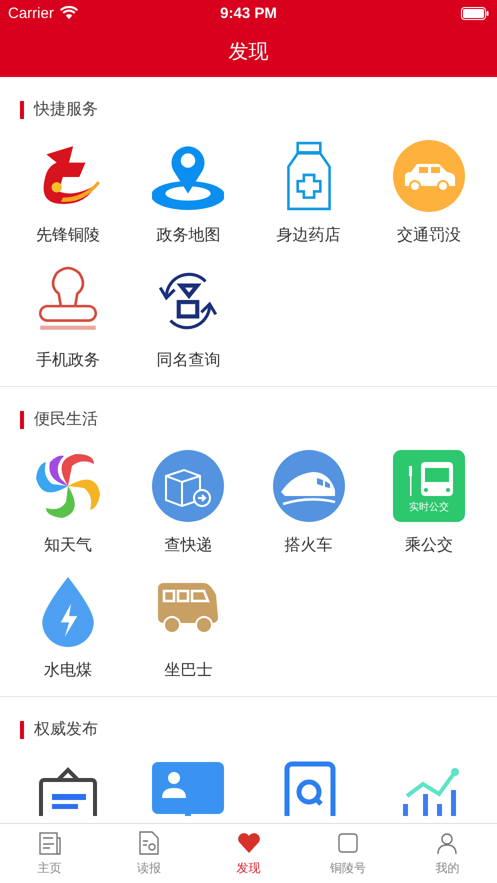 The width and height of the screenshot is (497, 883). Describe the element at coordinates (68, 360) in the screenshot. I see `service-label: 手机政务` at that location.